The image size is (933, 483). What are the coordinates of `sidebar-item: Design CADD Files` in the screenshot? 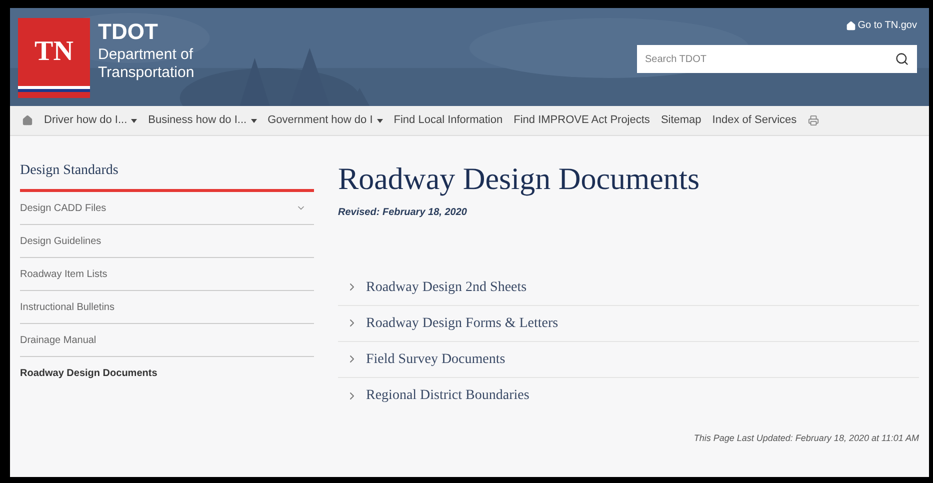 It's located at (167, 208).